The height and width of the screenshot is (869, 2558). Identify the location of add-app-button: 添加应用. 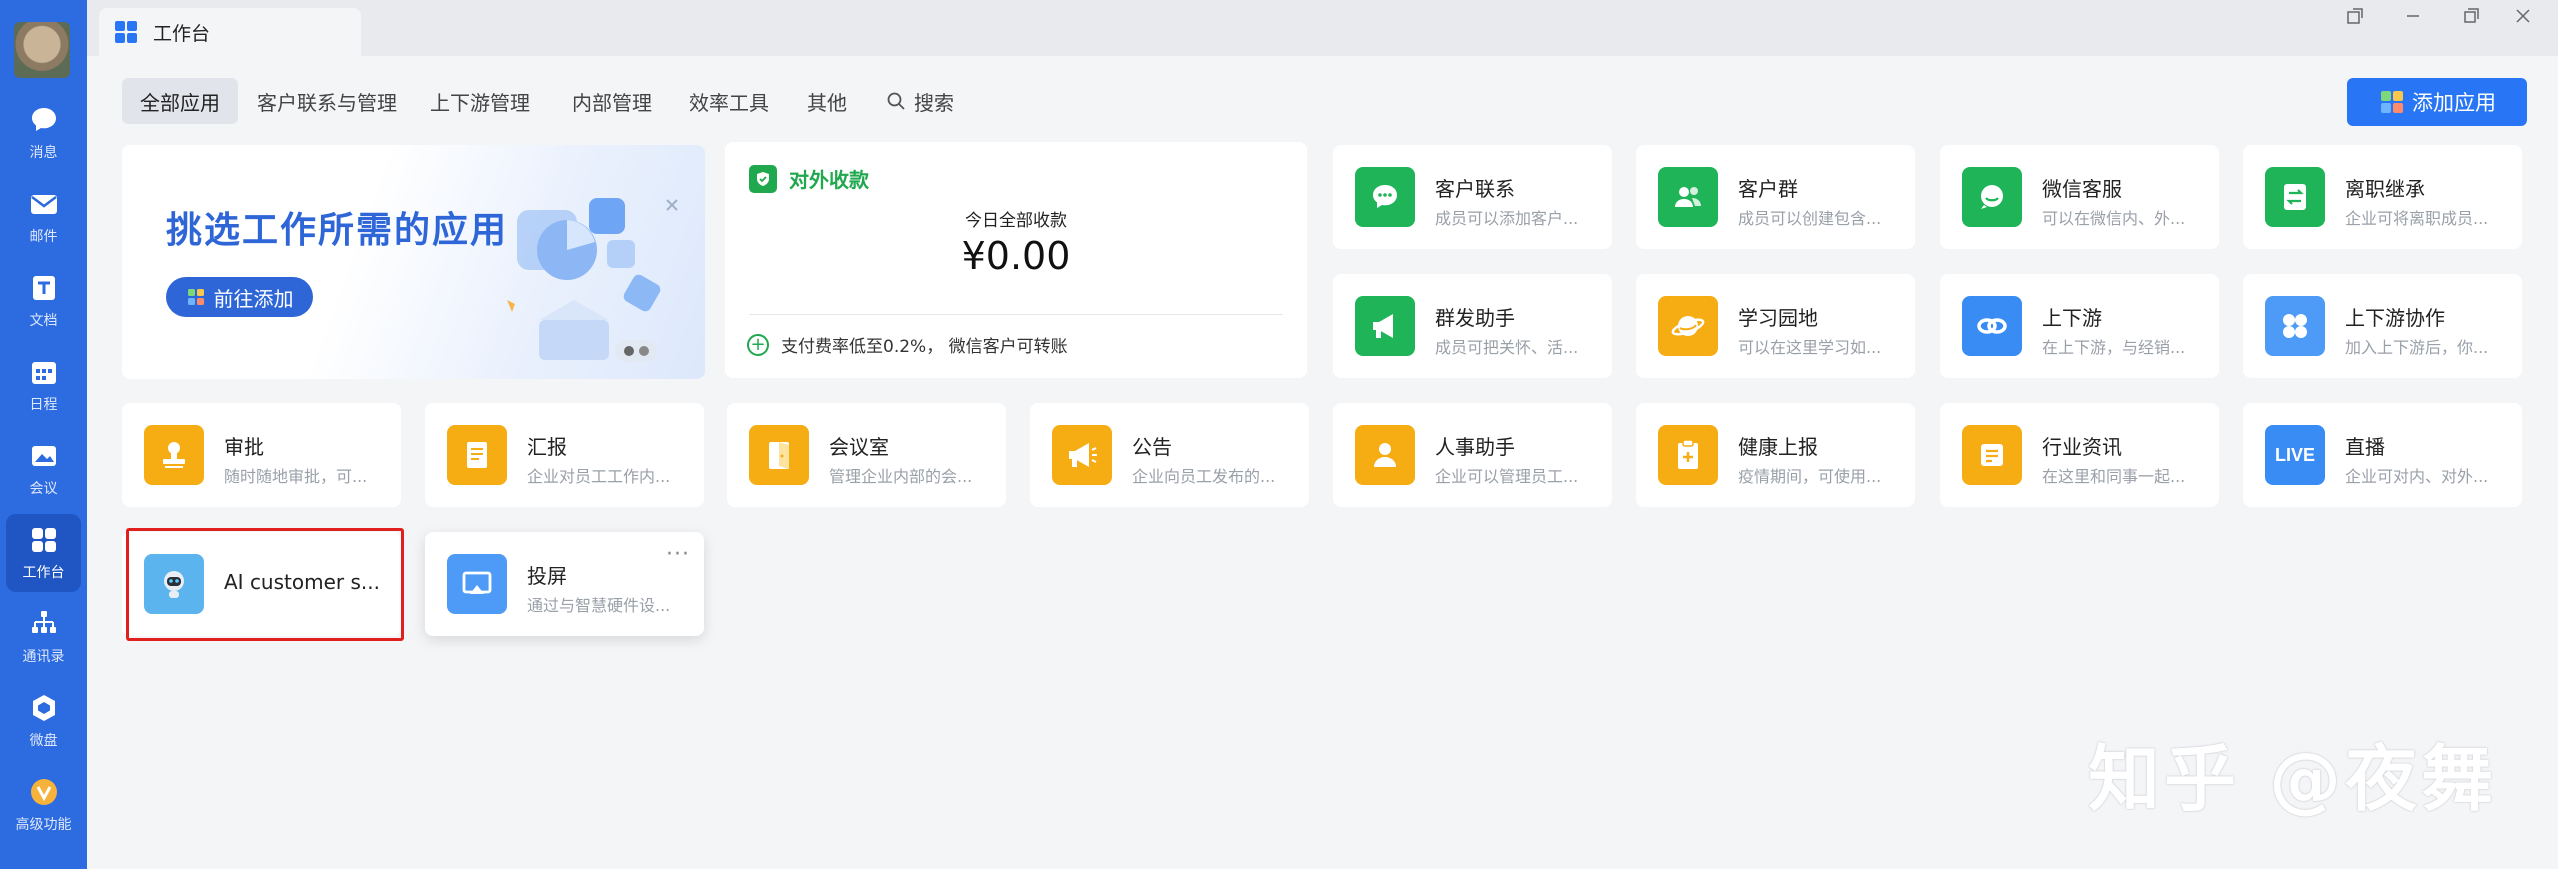
(2437, 102).